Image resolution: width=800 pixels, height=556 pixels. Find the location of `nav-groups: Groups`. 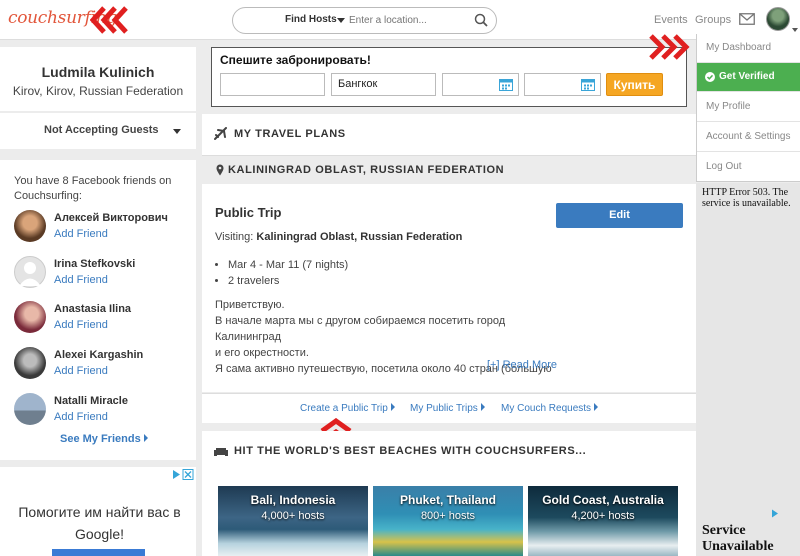

nav-groups: Groups is located at coordinates (713, 20).